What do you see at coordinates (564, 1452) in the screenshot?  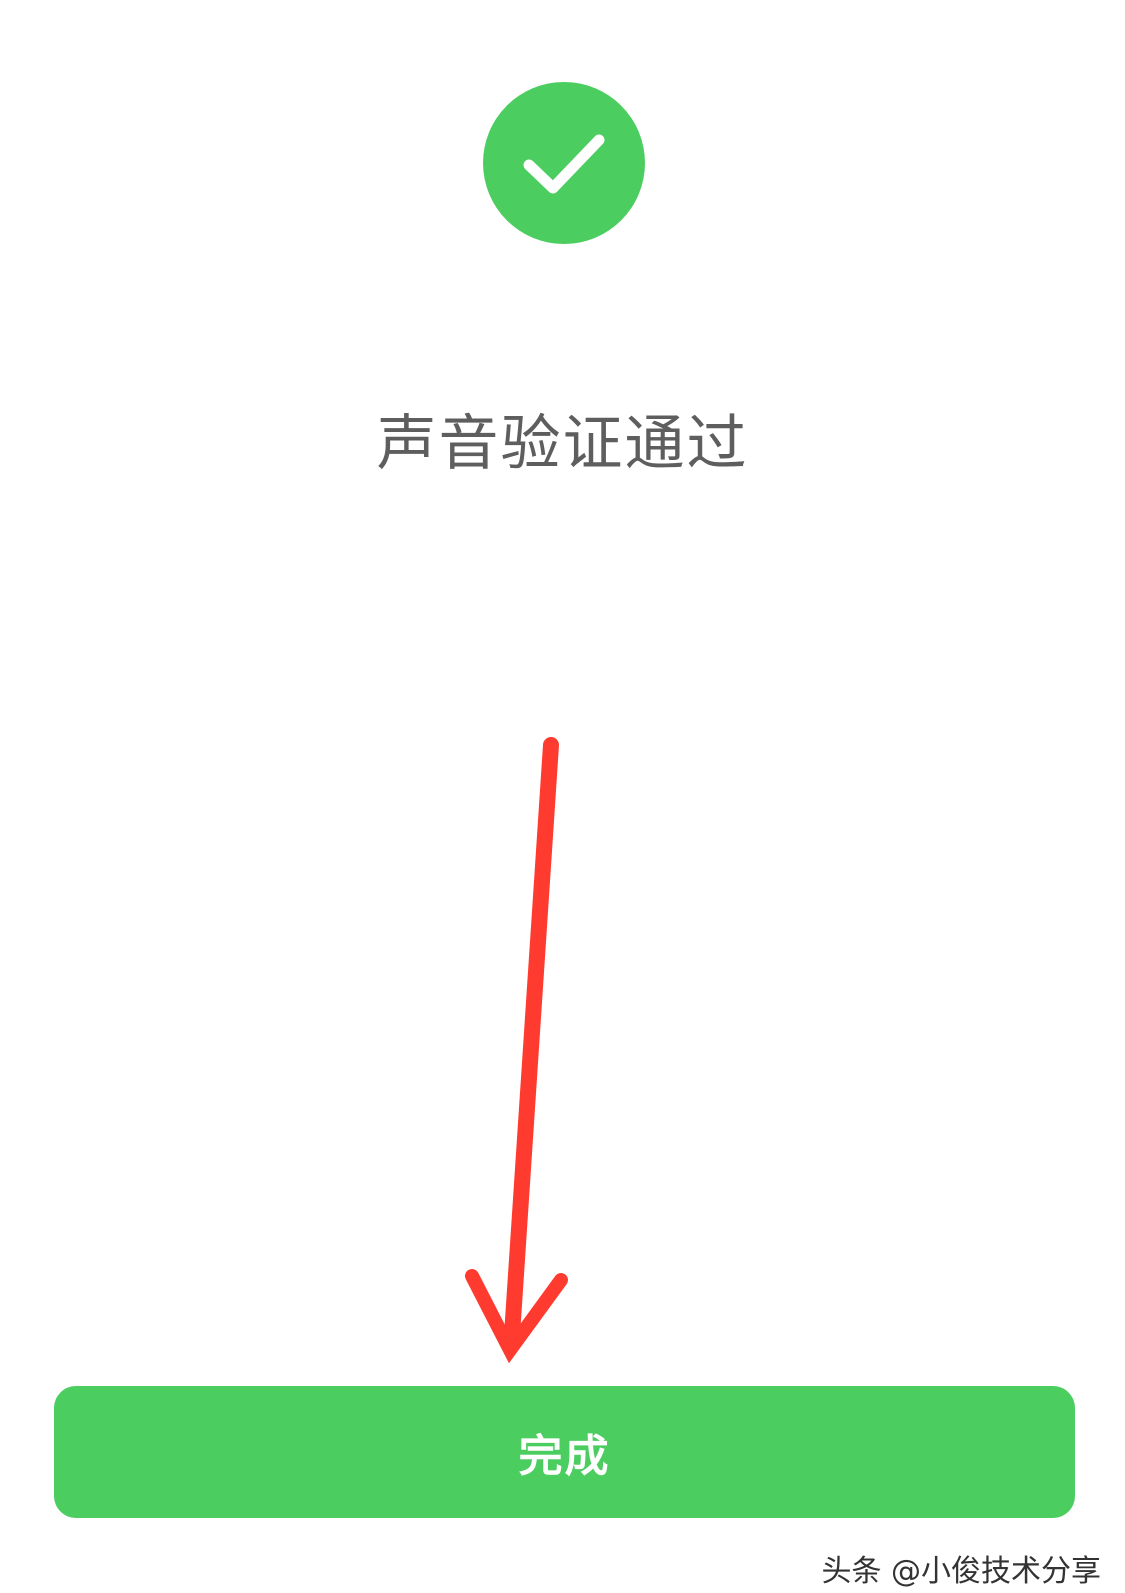 I see `done-button: 完成` at bounding box center [564, 1452].